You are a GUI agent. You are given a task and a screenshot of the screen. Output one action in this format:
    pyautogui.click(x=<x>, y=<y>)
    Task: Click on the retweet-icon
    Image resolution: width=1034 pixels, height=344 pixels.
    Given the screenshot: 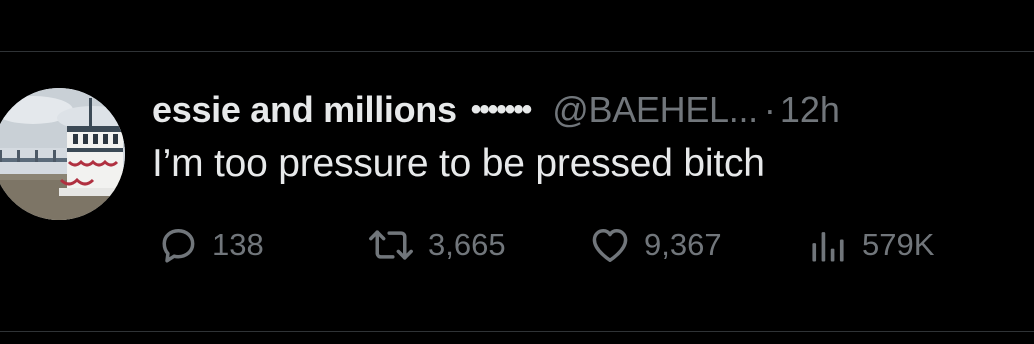 What is the action you would take?
    pyautogui.click(x=391, y=245)
    